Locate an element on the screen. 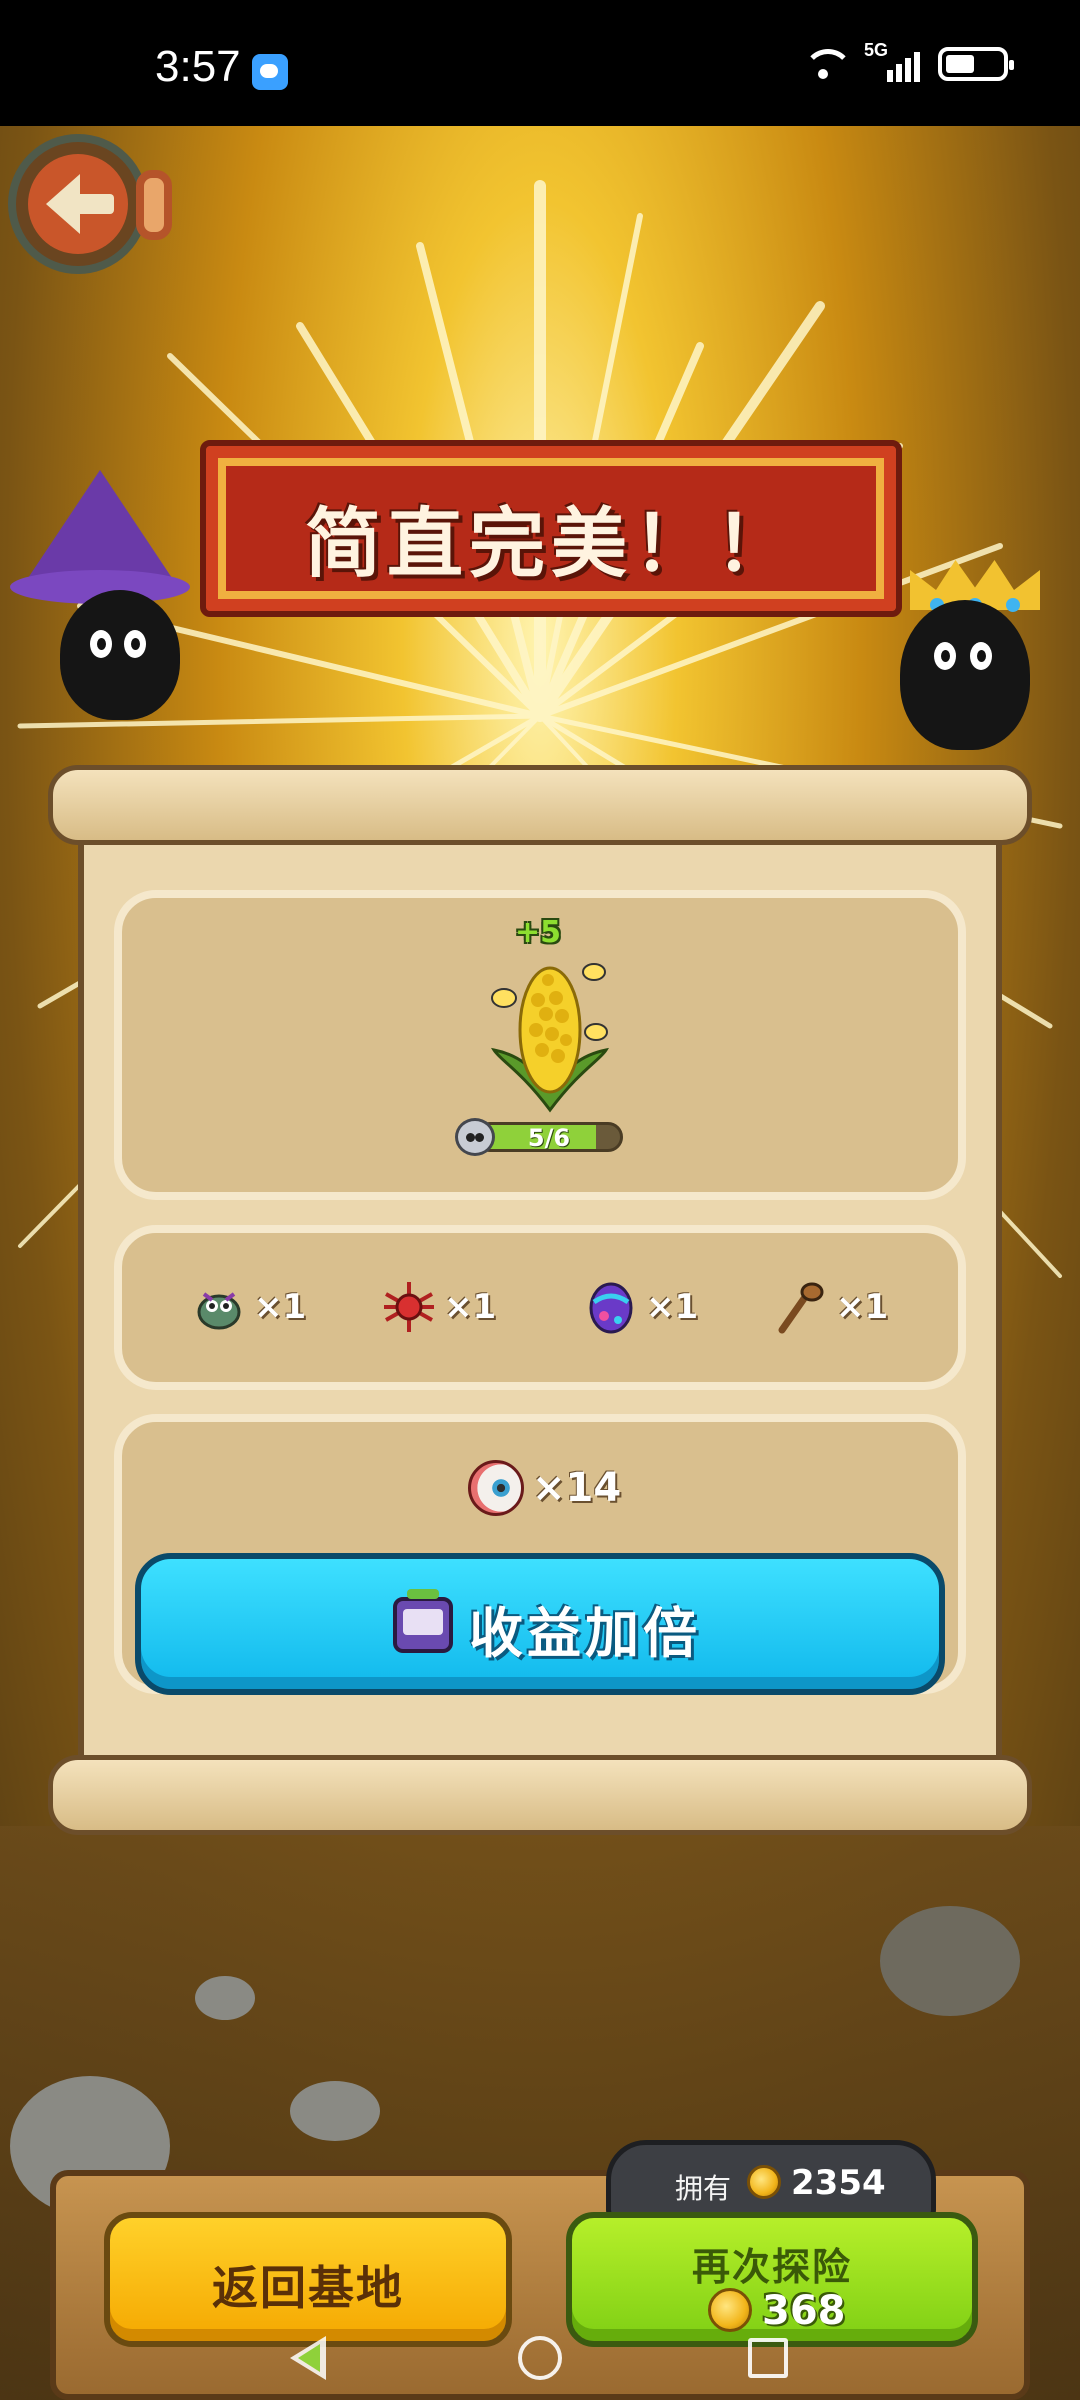 This screenshot has height=2400, width=1080. egg-icon is located at coordinates (611, 1308).